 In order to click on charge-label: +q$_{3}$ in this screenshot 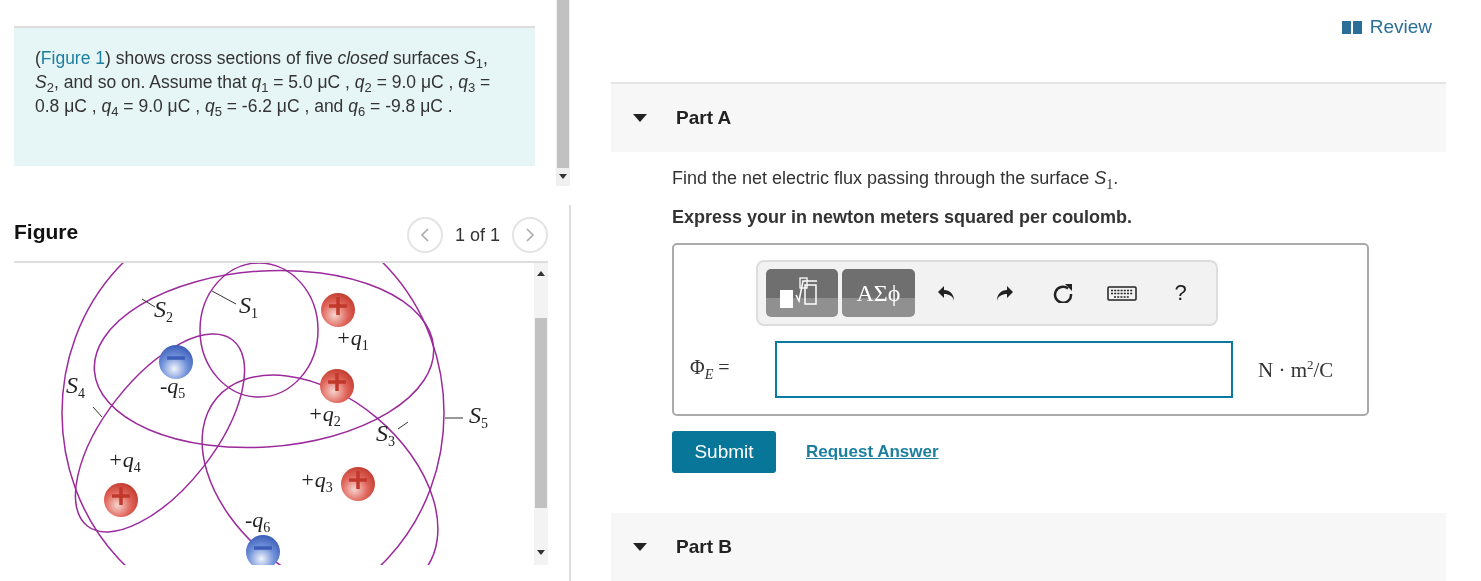, I will do `click(316, 482)`.